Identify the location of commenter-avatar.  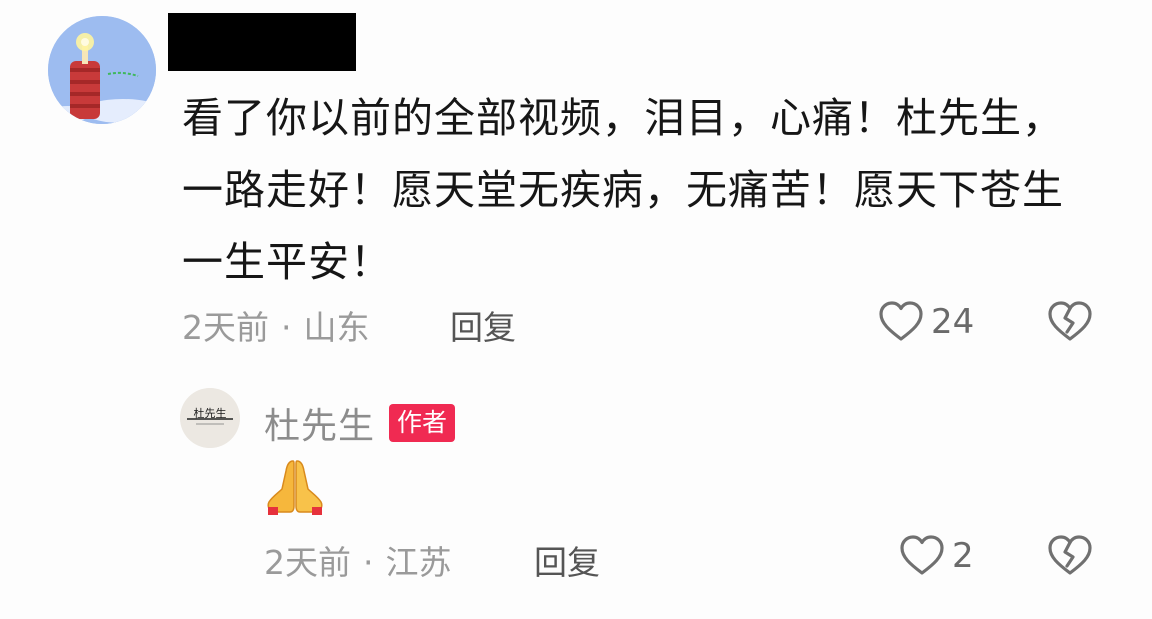
(102, 70).